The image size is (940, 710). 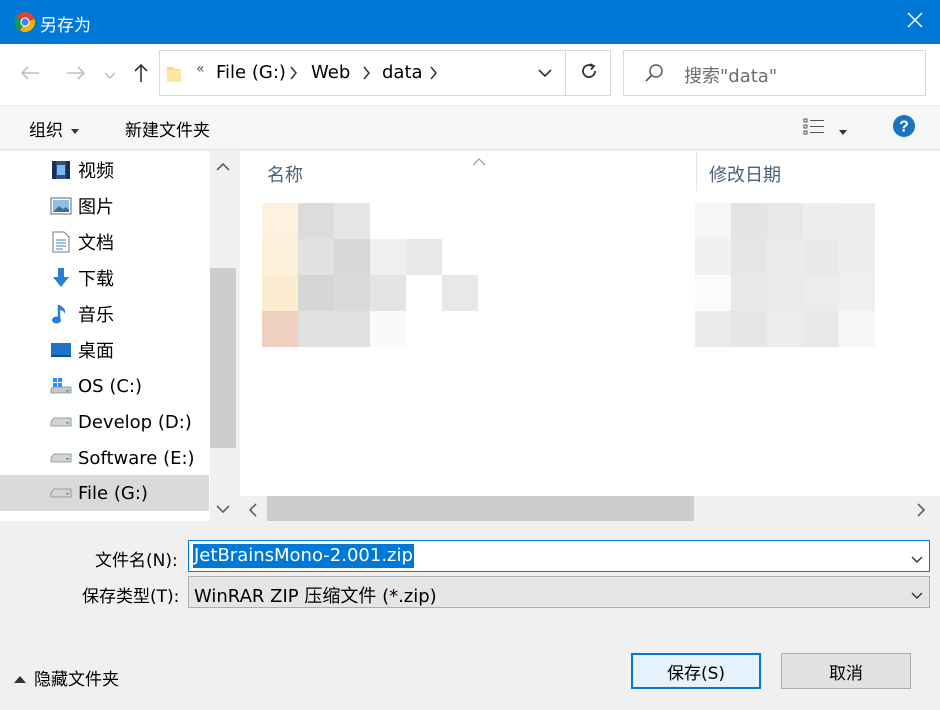 What do you see at coordinates (696, 671) in the screenshot?
I see `save-button: 保存(S)` at bounding box center [696, 671].